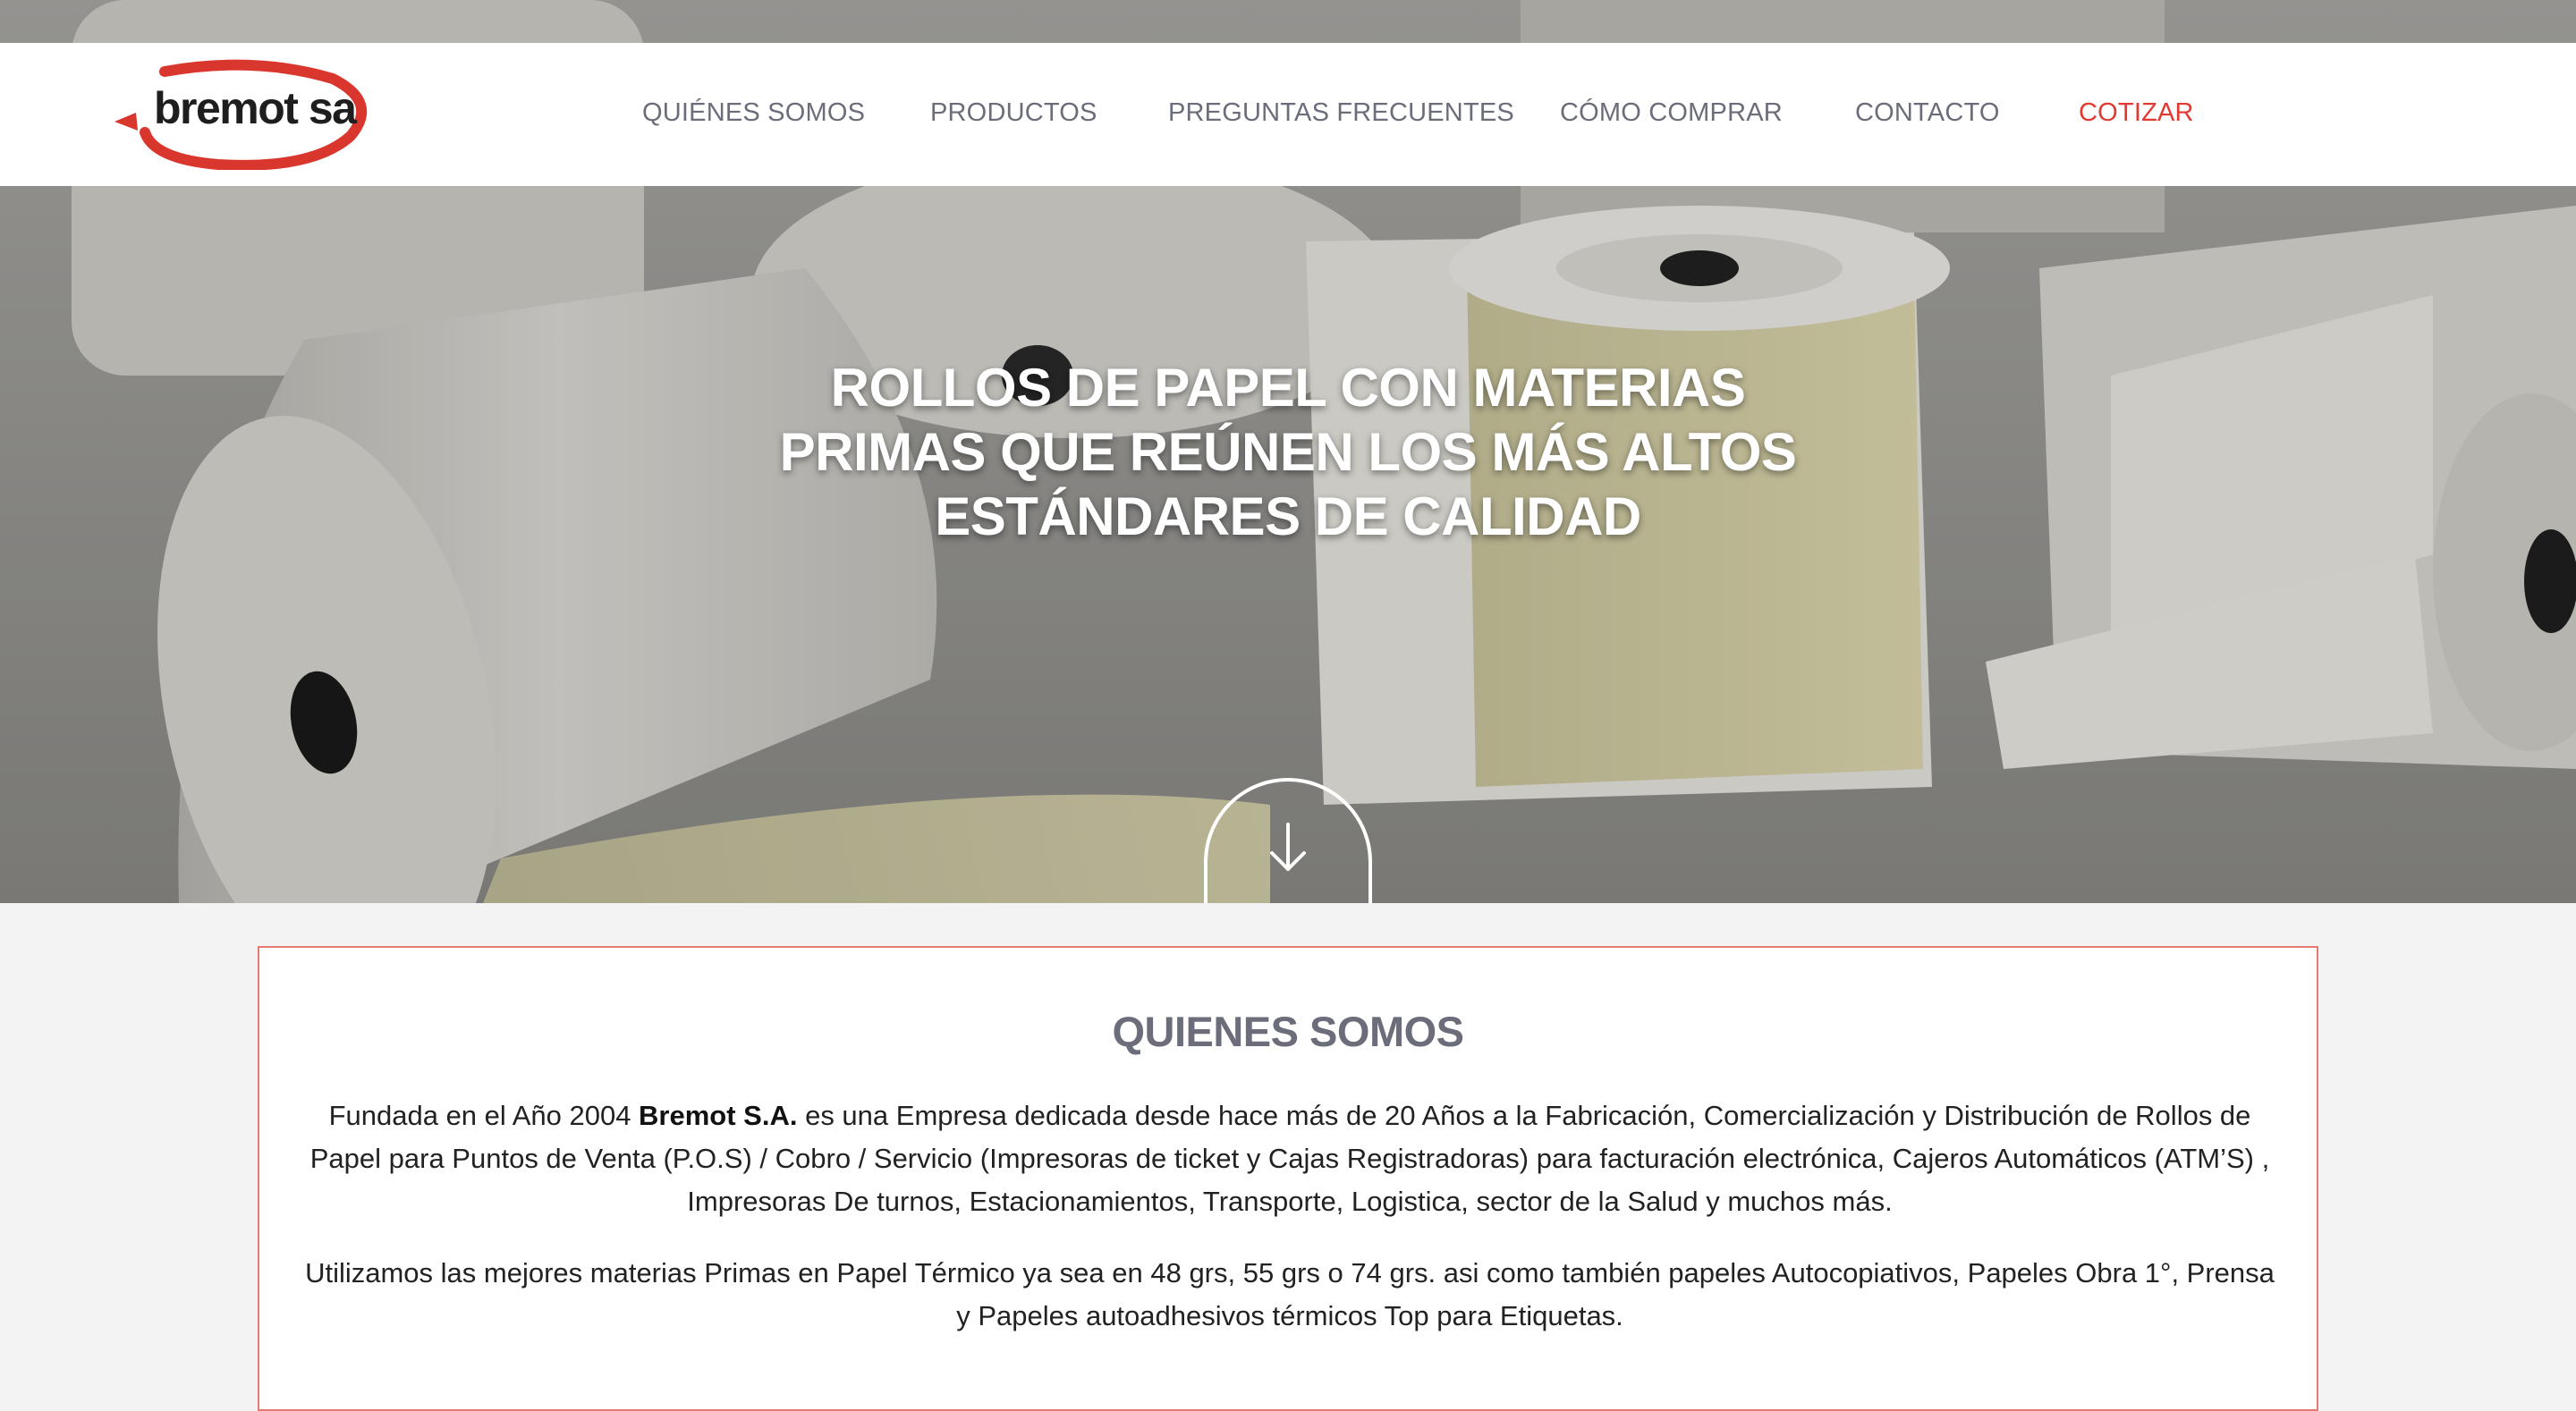 The image size is (2576, 1411). Describe the element at coordinates (753, 113) in the screenshot. I see `nav-item-quienes-somos: QUIÉNES SOMOS` at that location.